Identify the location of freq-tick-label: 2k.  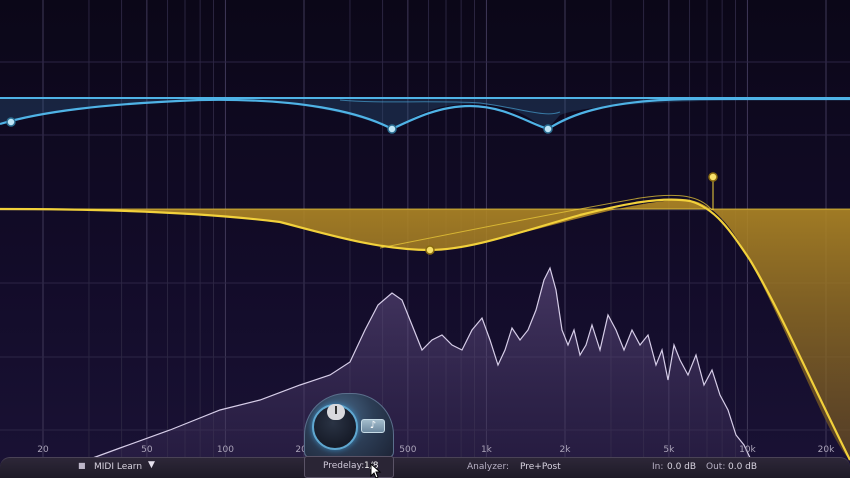
(566, 450).